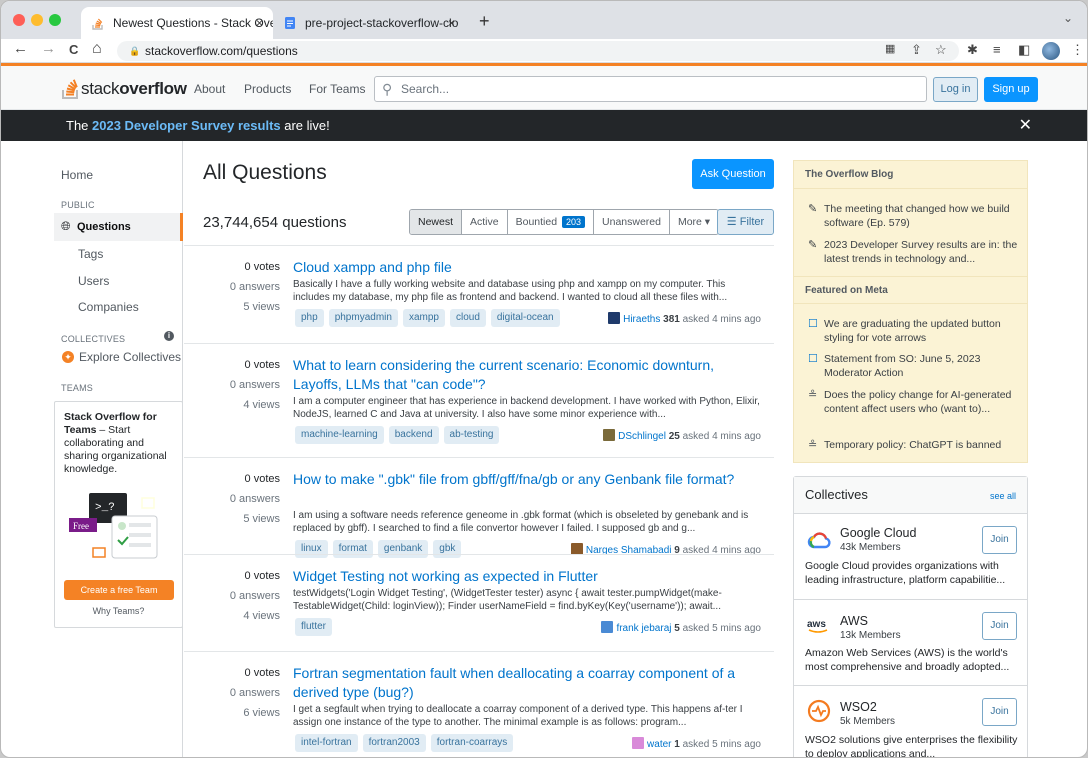 The width and height of the screenshot is (1088, 758). I want to click on forward-button: →, so click(48, 48).